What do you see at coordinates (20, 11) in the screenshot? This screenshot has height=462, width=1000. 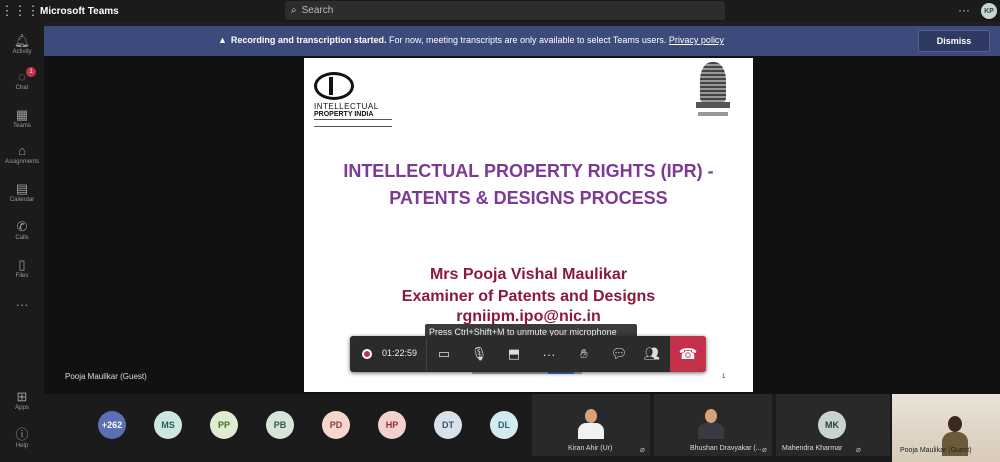 I see `app-launcher-icon: ⋮⋮⋮` at bounding box center [20, 11].